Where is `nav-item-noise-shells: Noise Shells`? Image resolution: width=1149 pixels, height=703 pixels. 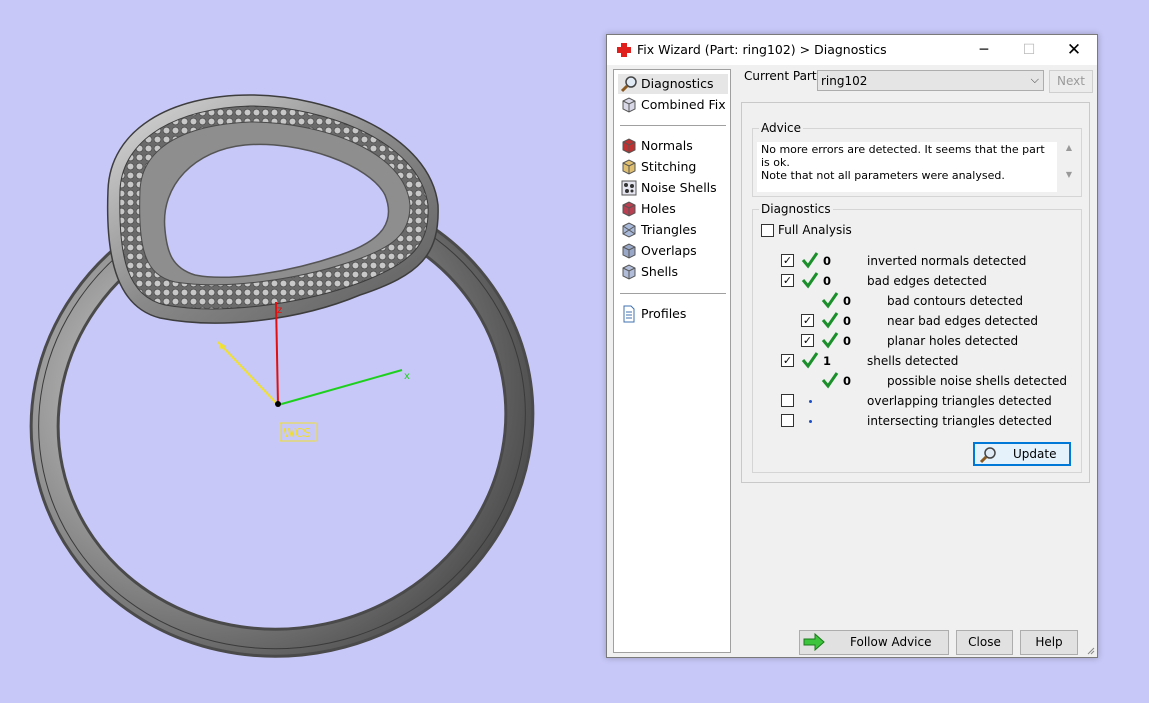
nav-item-noise-shells: Noise Shells is located at coordinates (673, 188).